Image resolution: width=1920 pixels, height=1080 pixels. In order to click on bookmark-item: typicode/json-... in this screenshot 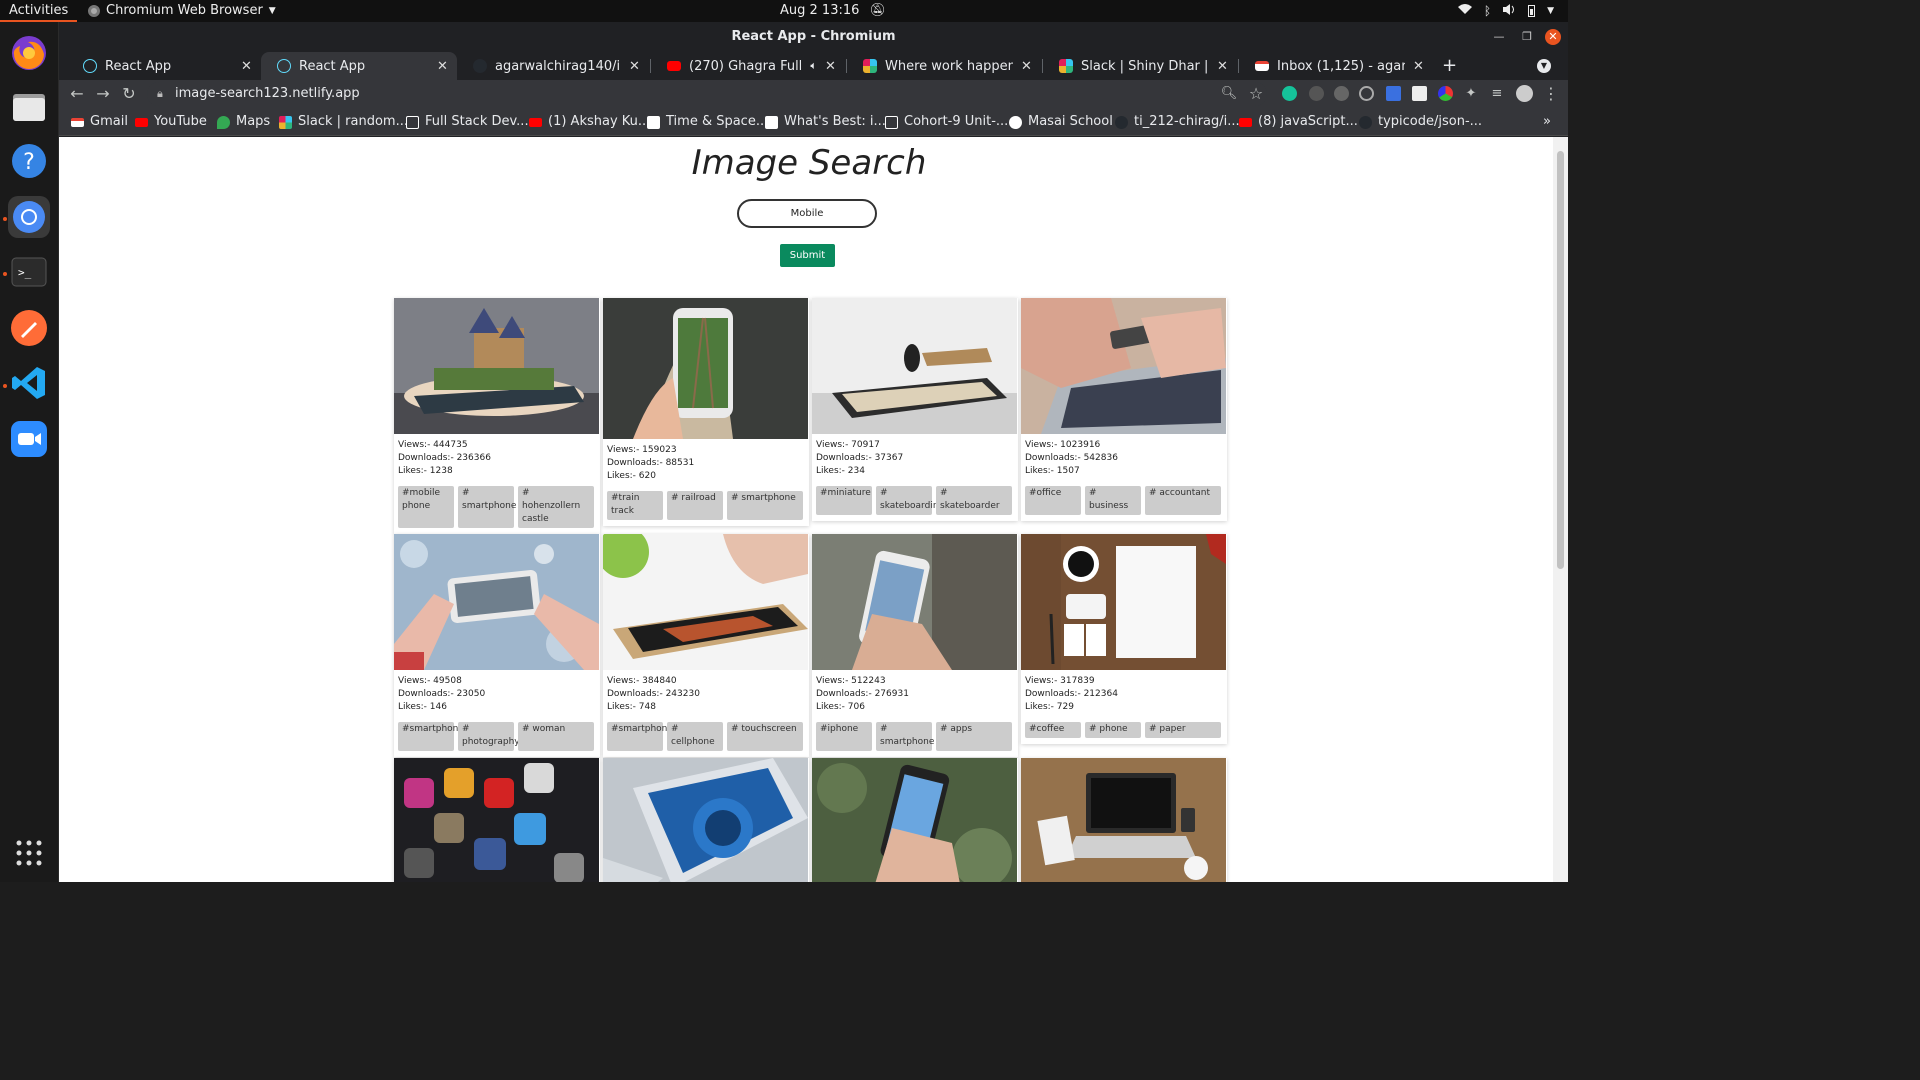, I will do `click(1420, 122)`.